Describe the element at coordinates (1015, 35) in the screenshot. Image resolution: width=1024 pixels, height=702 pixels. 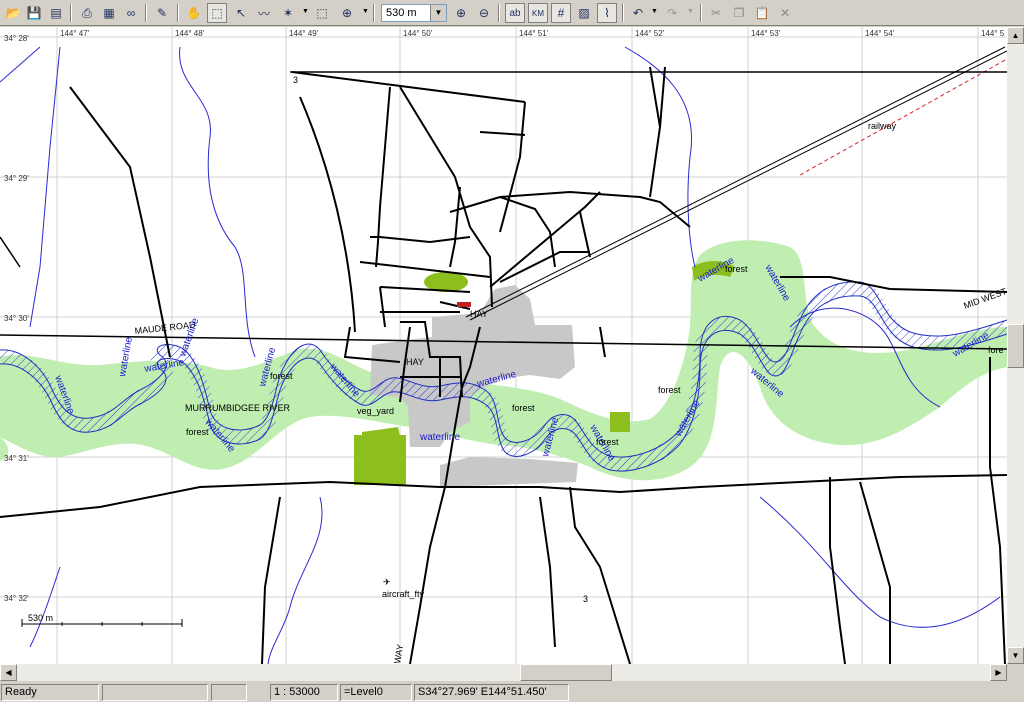
I see `scroll-up-icon: ▲` at that location.